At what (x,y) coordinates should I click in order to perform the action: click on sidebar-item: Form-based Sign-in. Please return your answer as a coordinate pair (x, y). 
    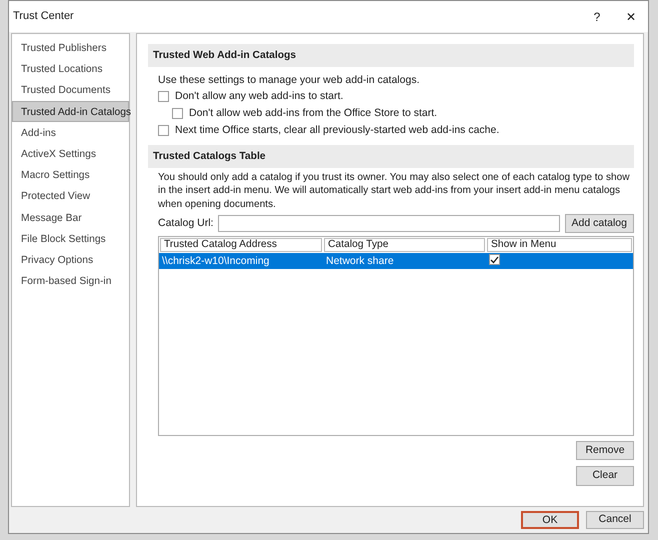
    Looking at the image, I should click on (70, 281).